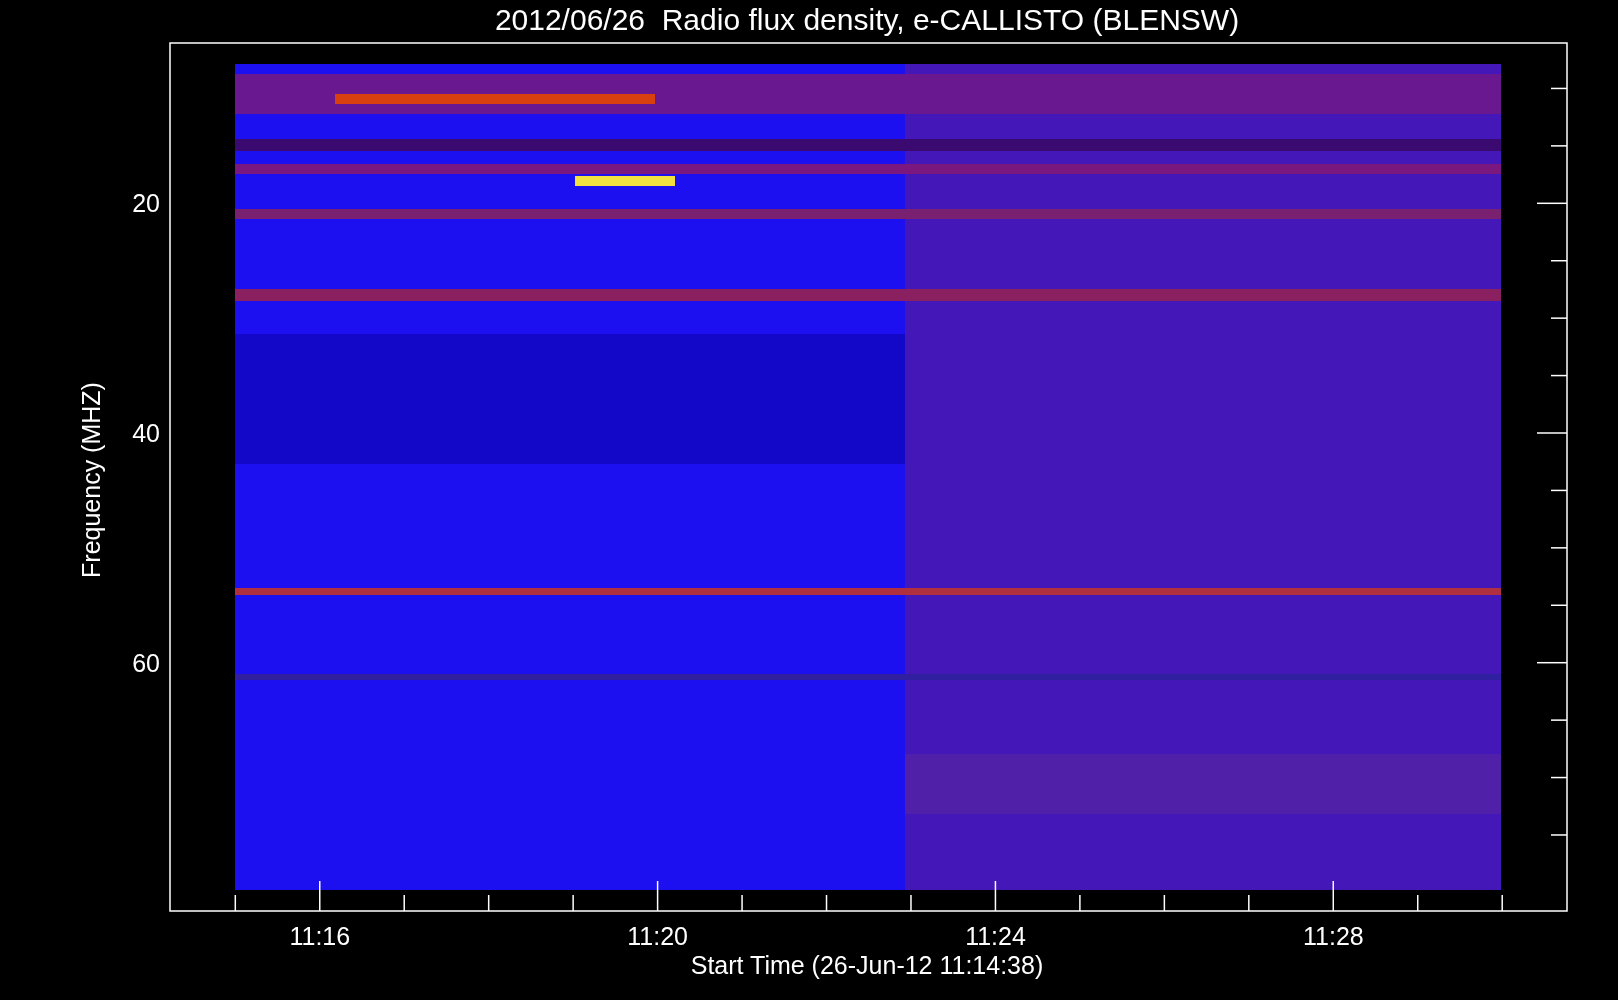 The width and height of the screenshot is (1618, 1000). I want to click on y-tick-label: 40, so click(146, 433).